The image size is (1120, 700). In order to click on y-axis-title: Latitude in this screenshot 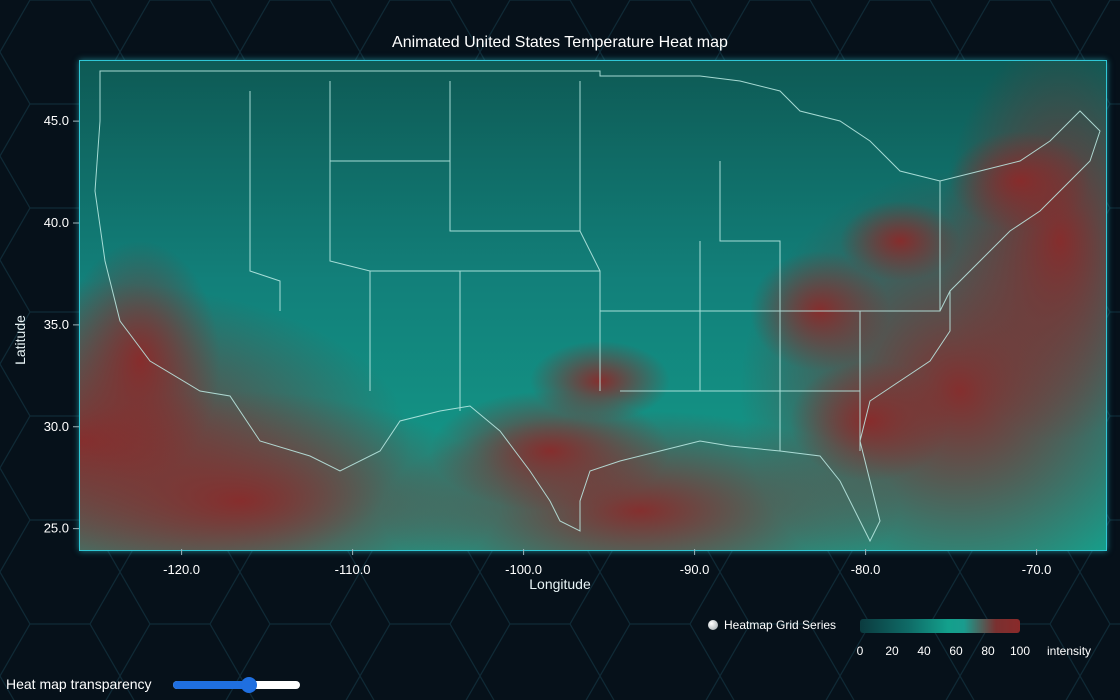, I will do `click(20, 340)`.